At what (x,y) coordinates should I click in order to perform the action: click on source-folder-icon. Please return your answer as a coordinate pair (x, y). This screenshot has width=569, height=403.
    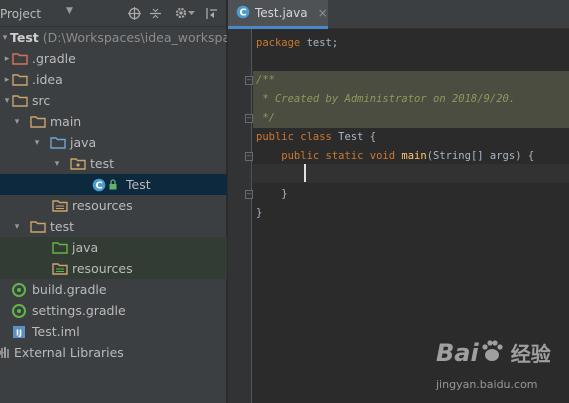
    Looking at the image, I should click on (58, 143).